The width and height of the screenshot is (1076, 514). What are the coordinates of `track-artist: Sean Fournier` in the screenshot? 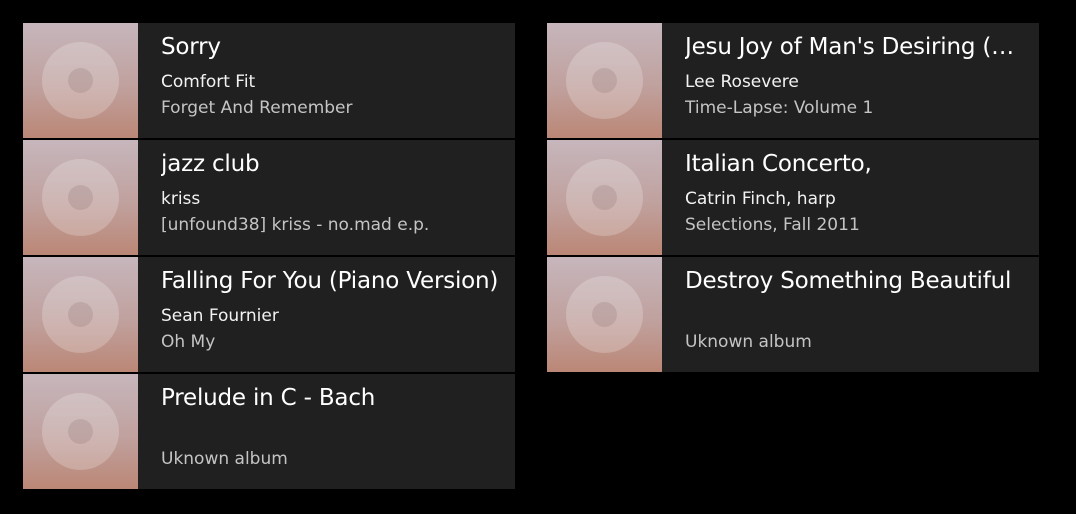 It's located at (220, 316).